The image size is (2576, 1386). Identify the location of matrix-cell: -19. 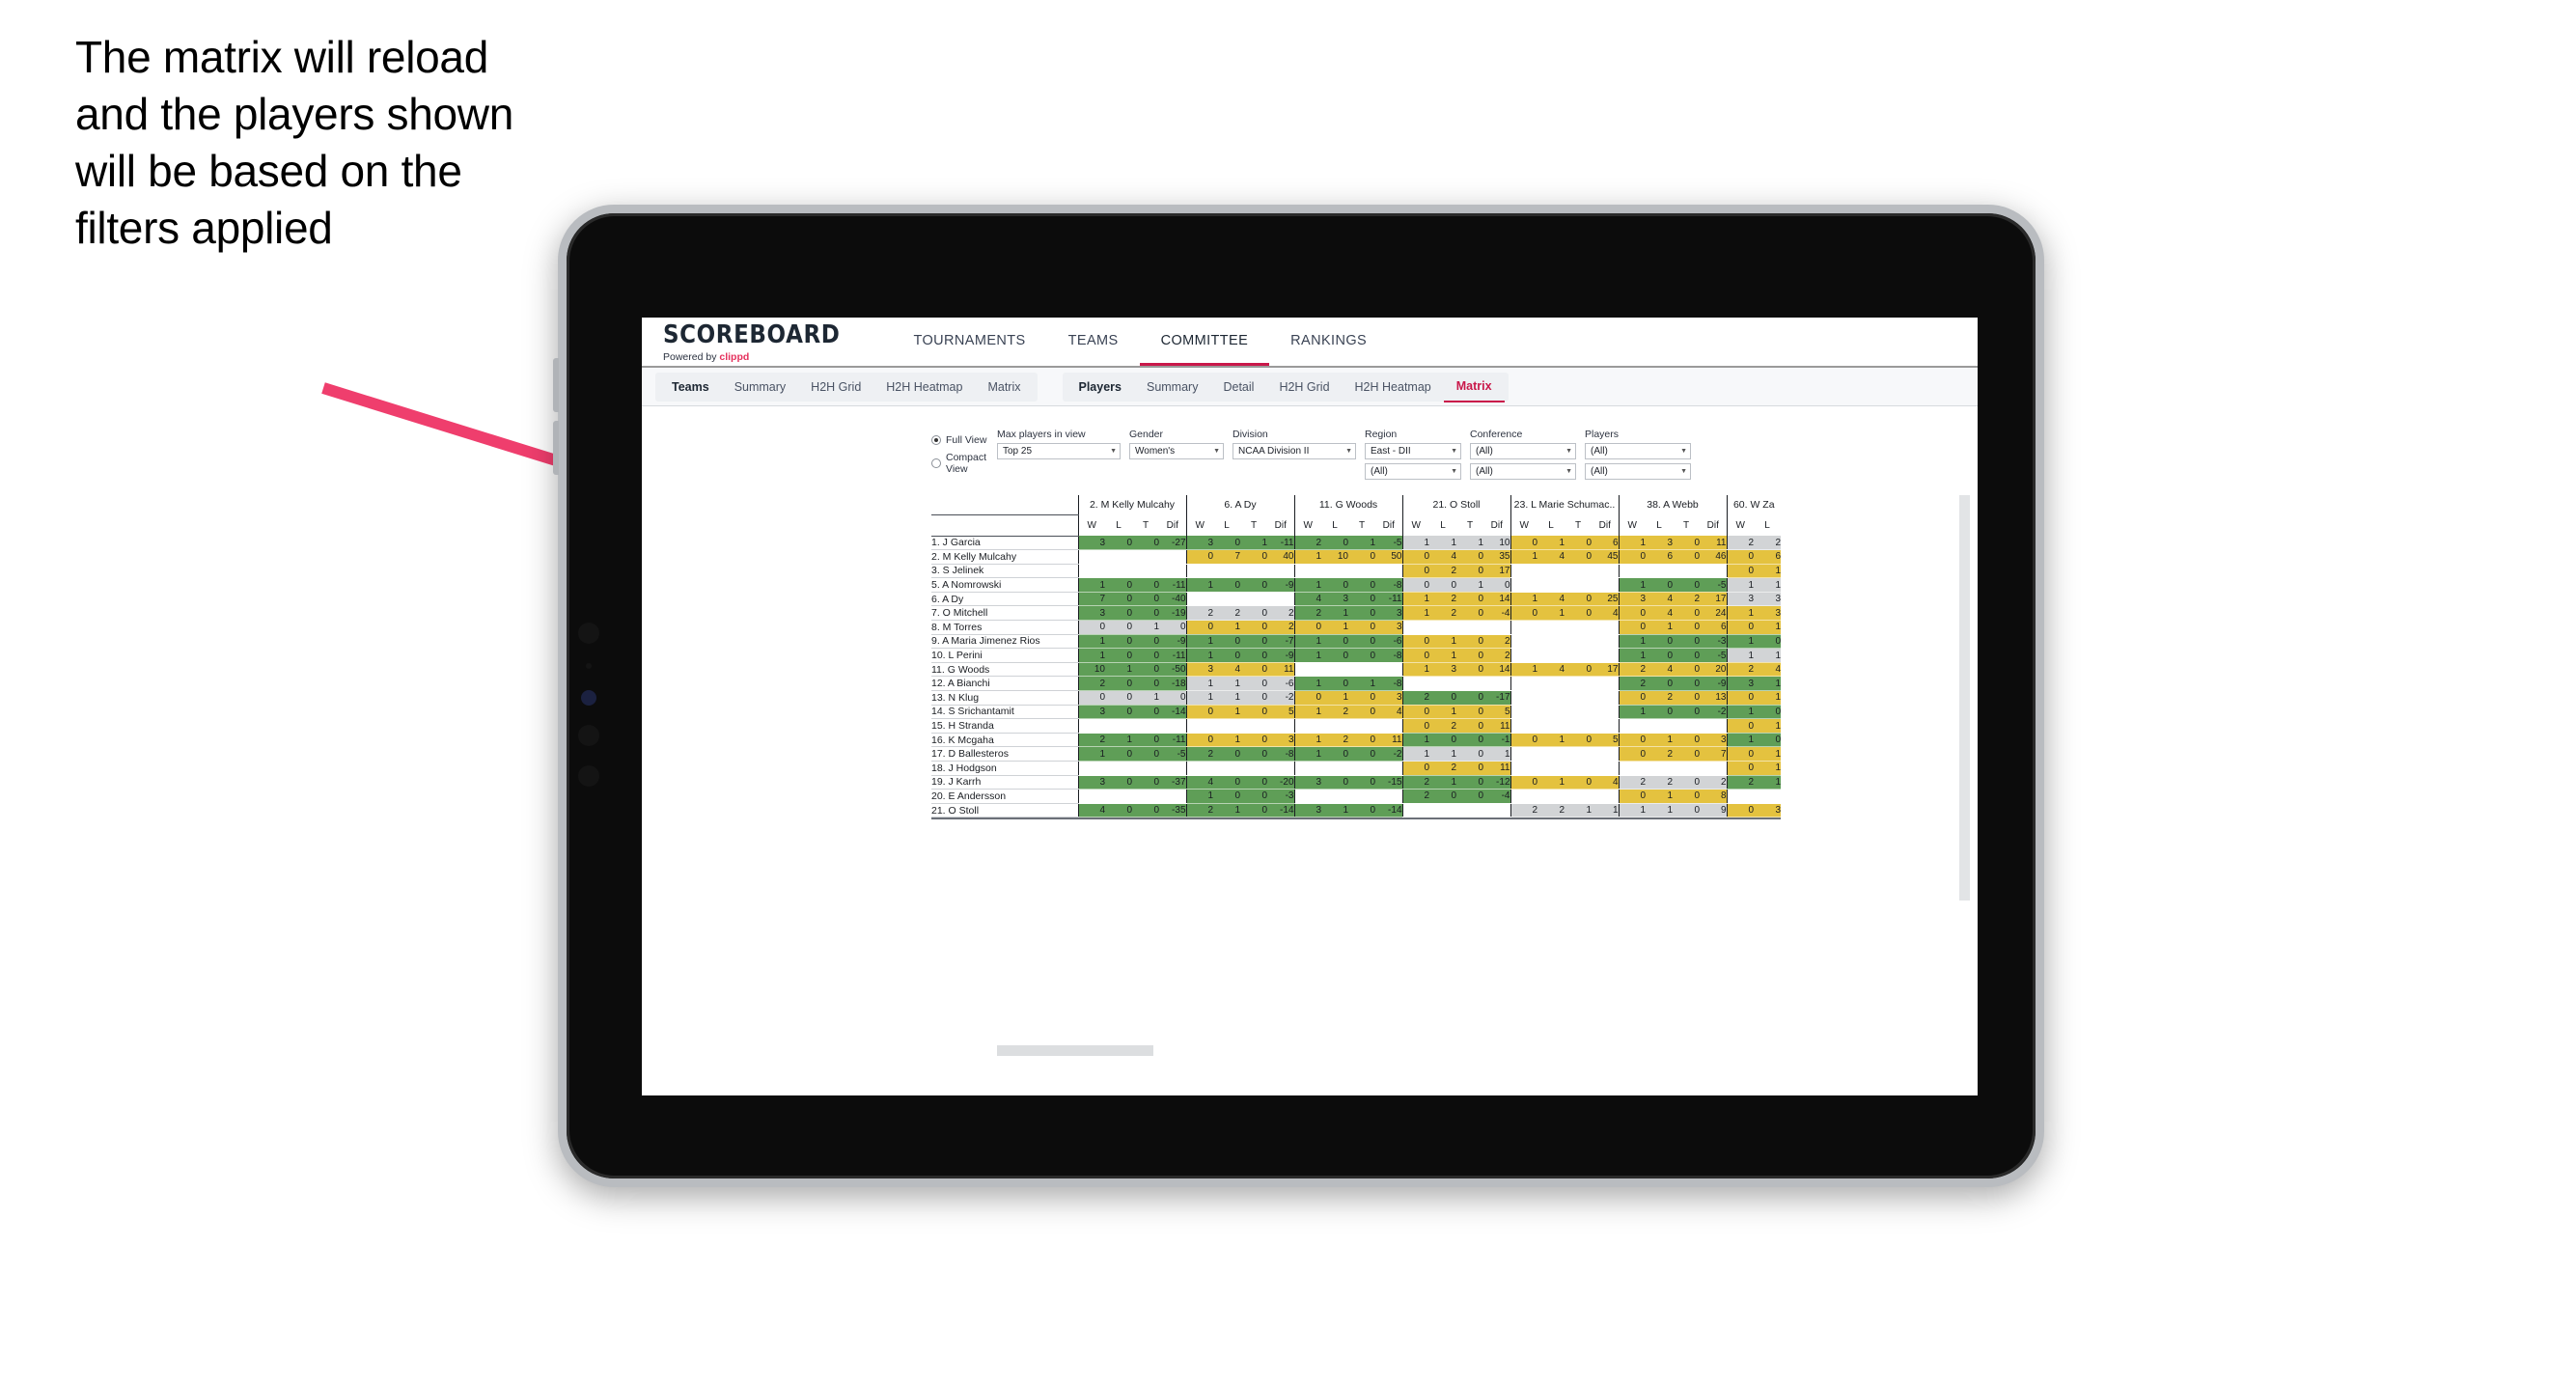
(1172, 613).